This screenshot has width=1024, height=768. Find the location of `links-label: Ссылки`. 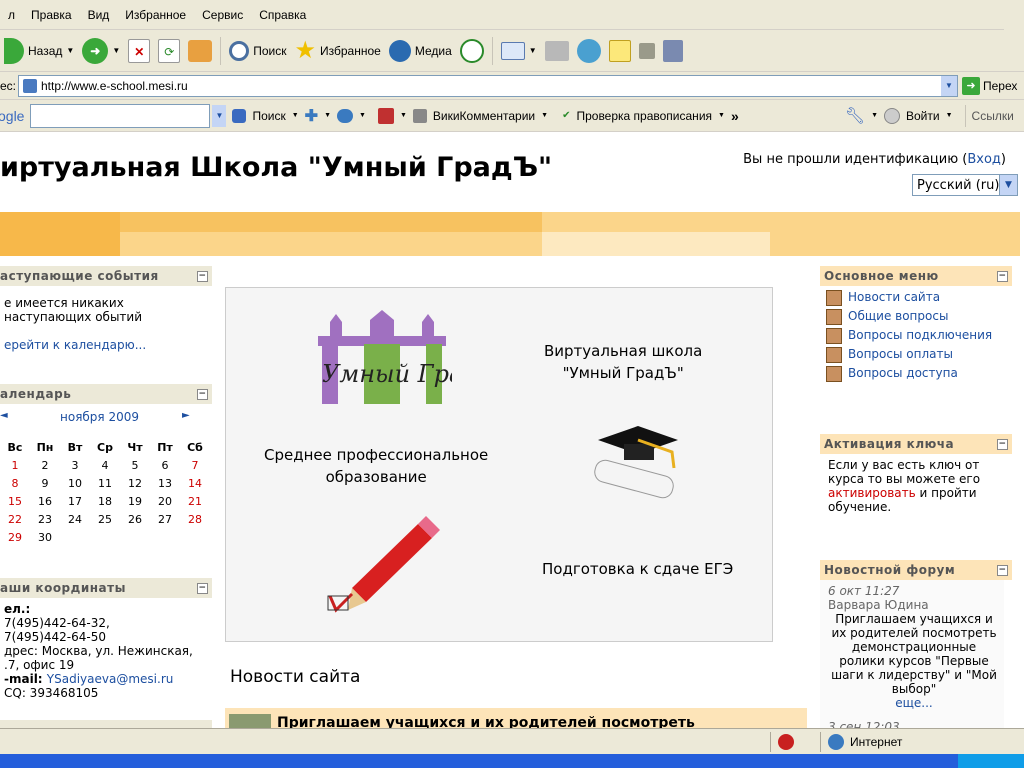

links-label: Ссылки is located at coordinates (993, 116).